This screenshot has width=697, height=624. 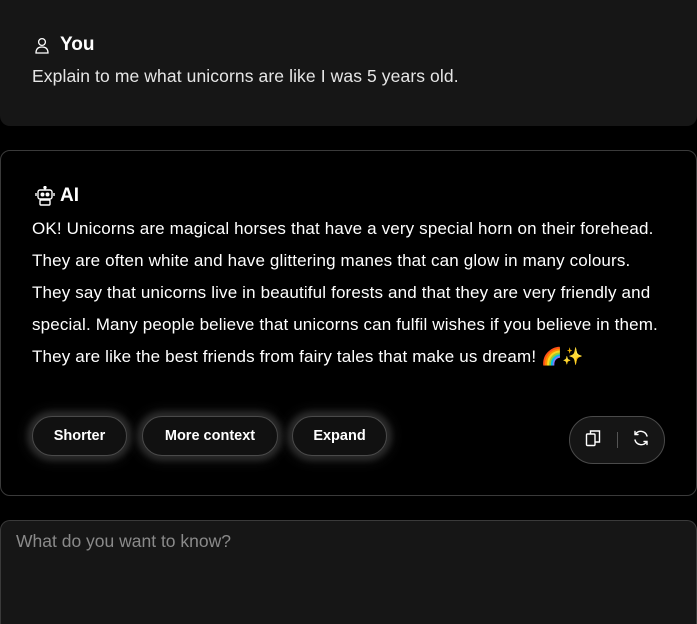 What do you see at coordinates (339, 436) in the screenshot?
I see `expand-button: Expand` at bounding box center [339, 436].